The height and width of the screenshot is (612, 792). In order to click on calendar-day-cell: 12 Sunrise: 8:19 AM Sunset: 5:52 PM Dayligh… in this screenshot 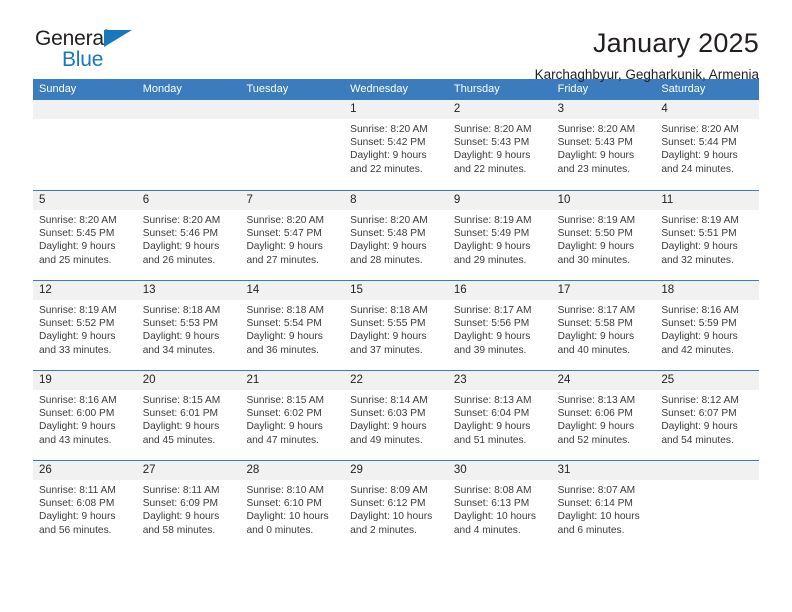, I will do `click(85, 325)`.